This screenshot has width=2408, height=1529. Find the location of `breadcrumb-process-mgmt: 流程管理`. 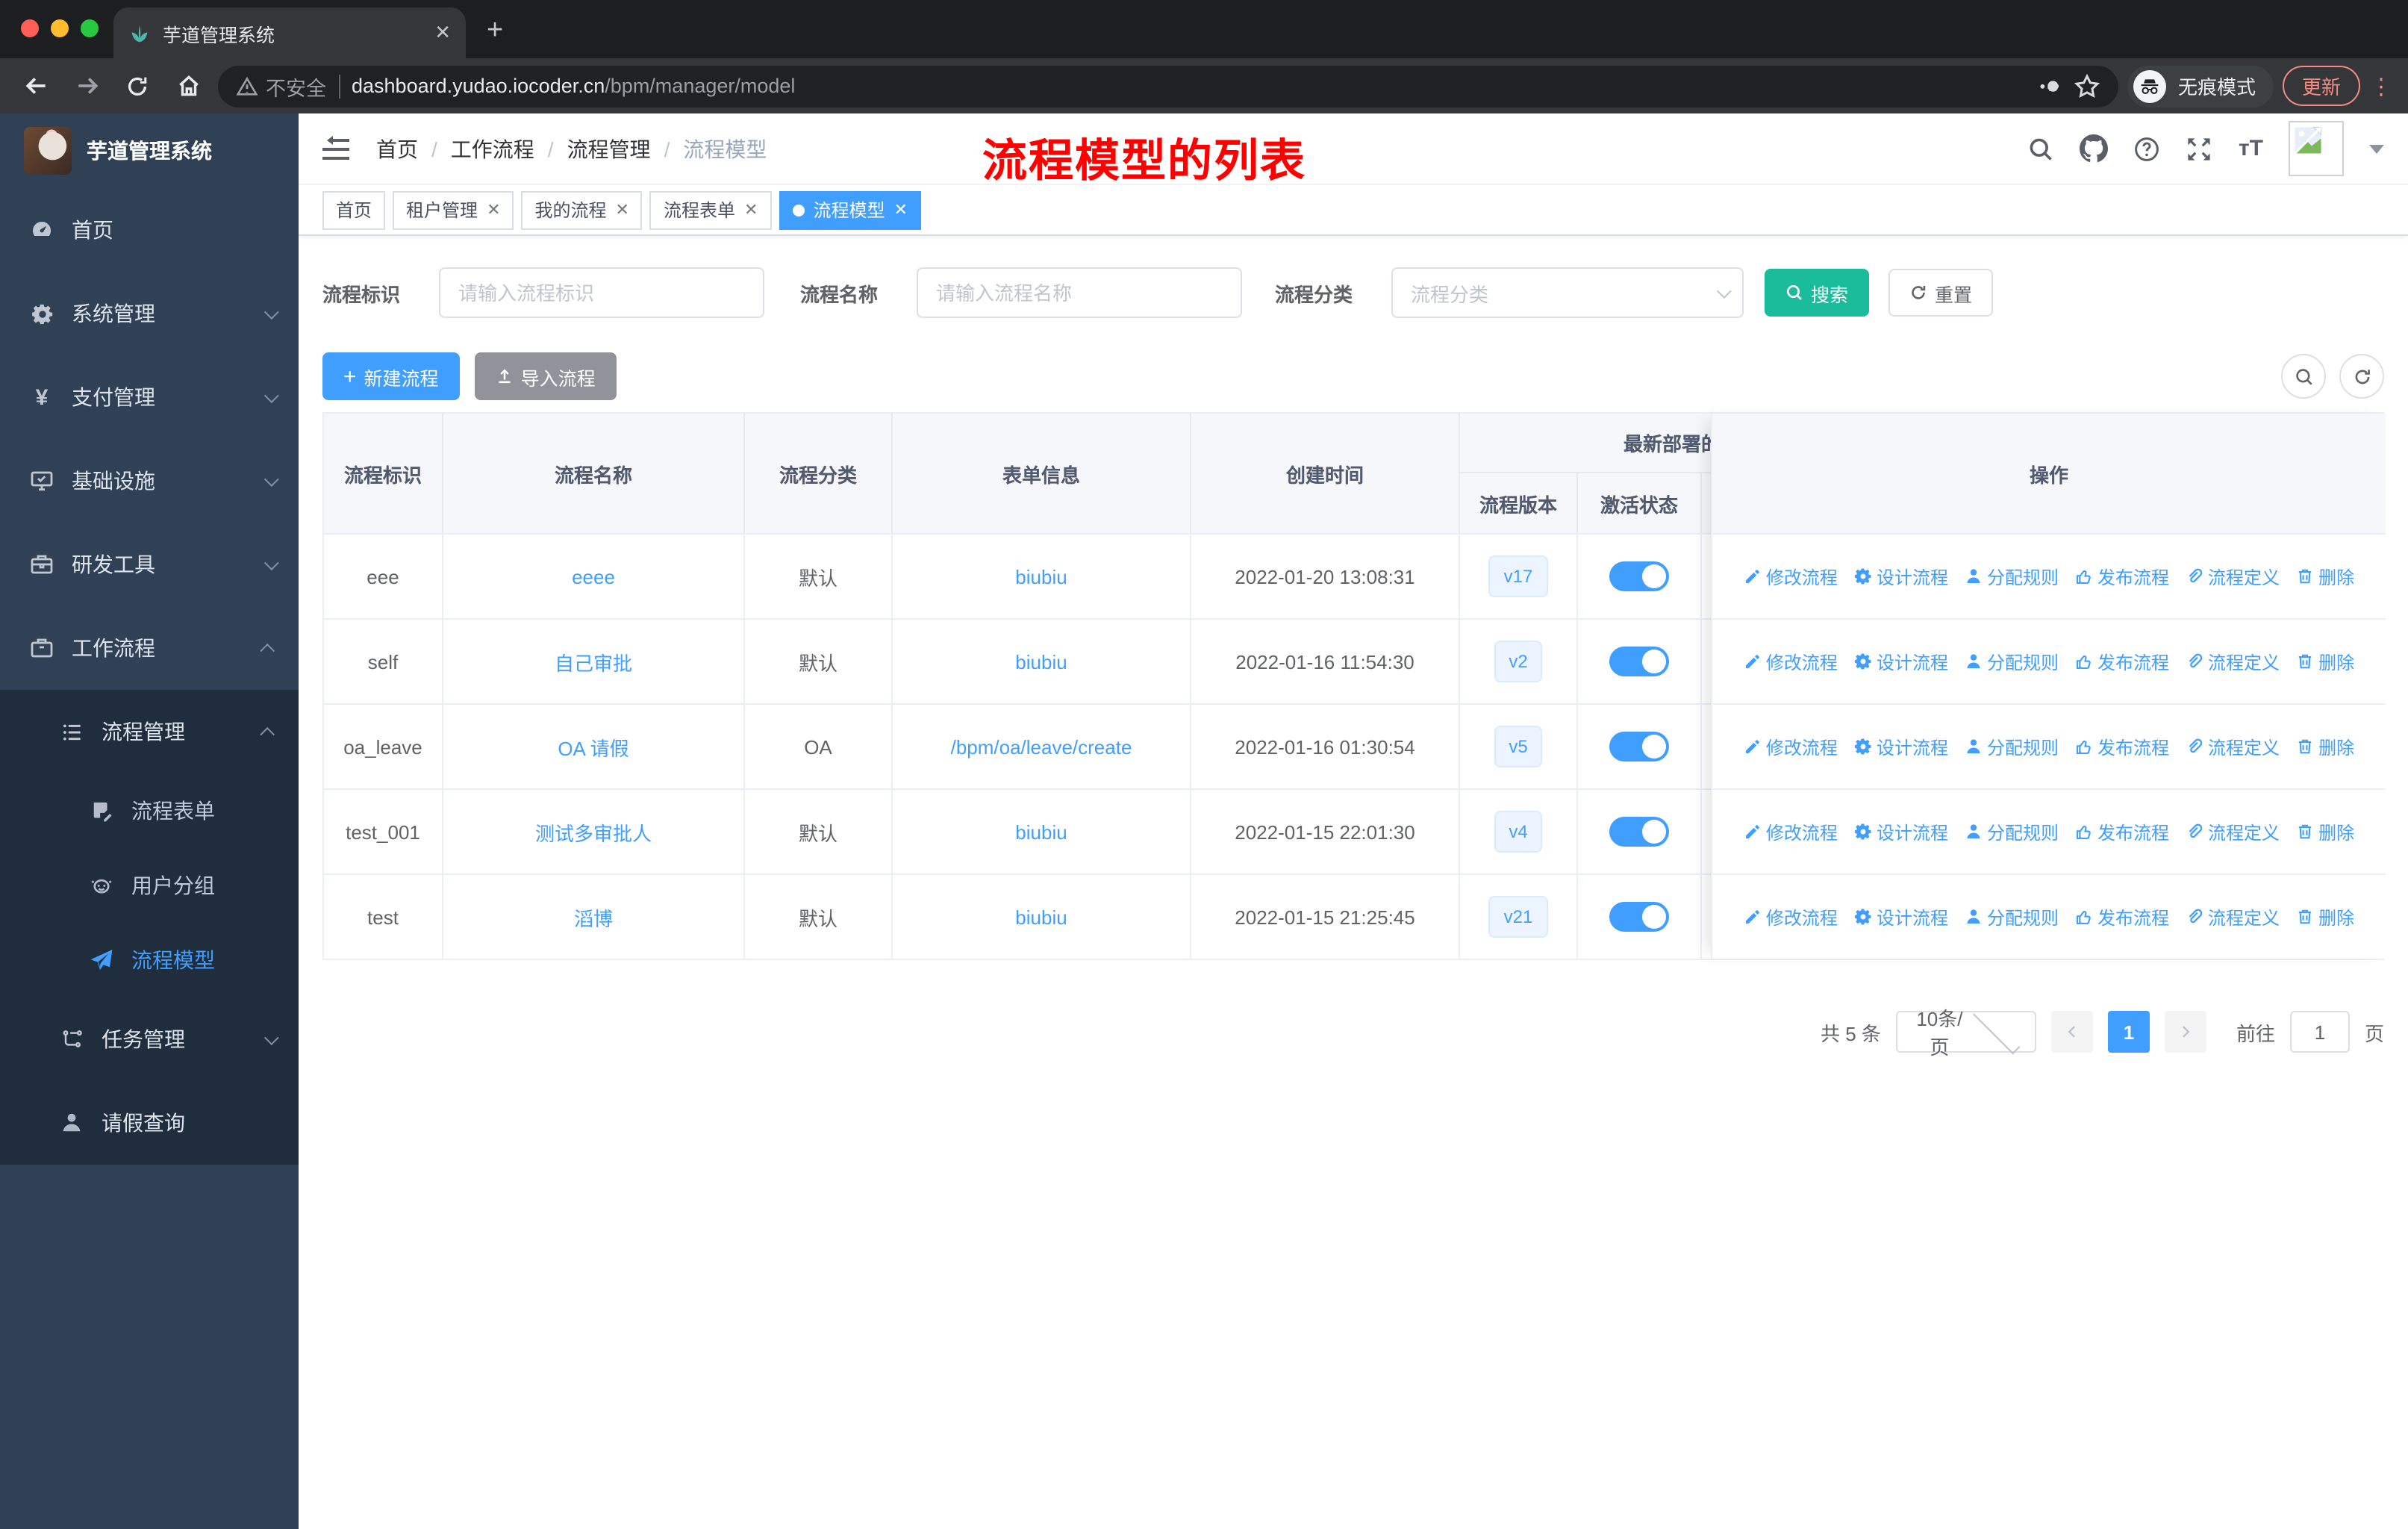

breadcrumb-process-mgmt: 流程管理 is located at coordinates (609, 149).